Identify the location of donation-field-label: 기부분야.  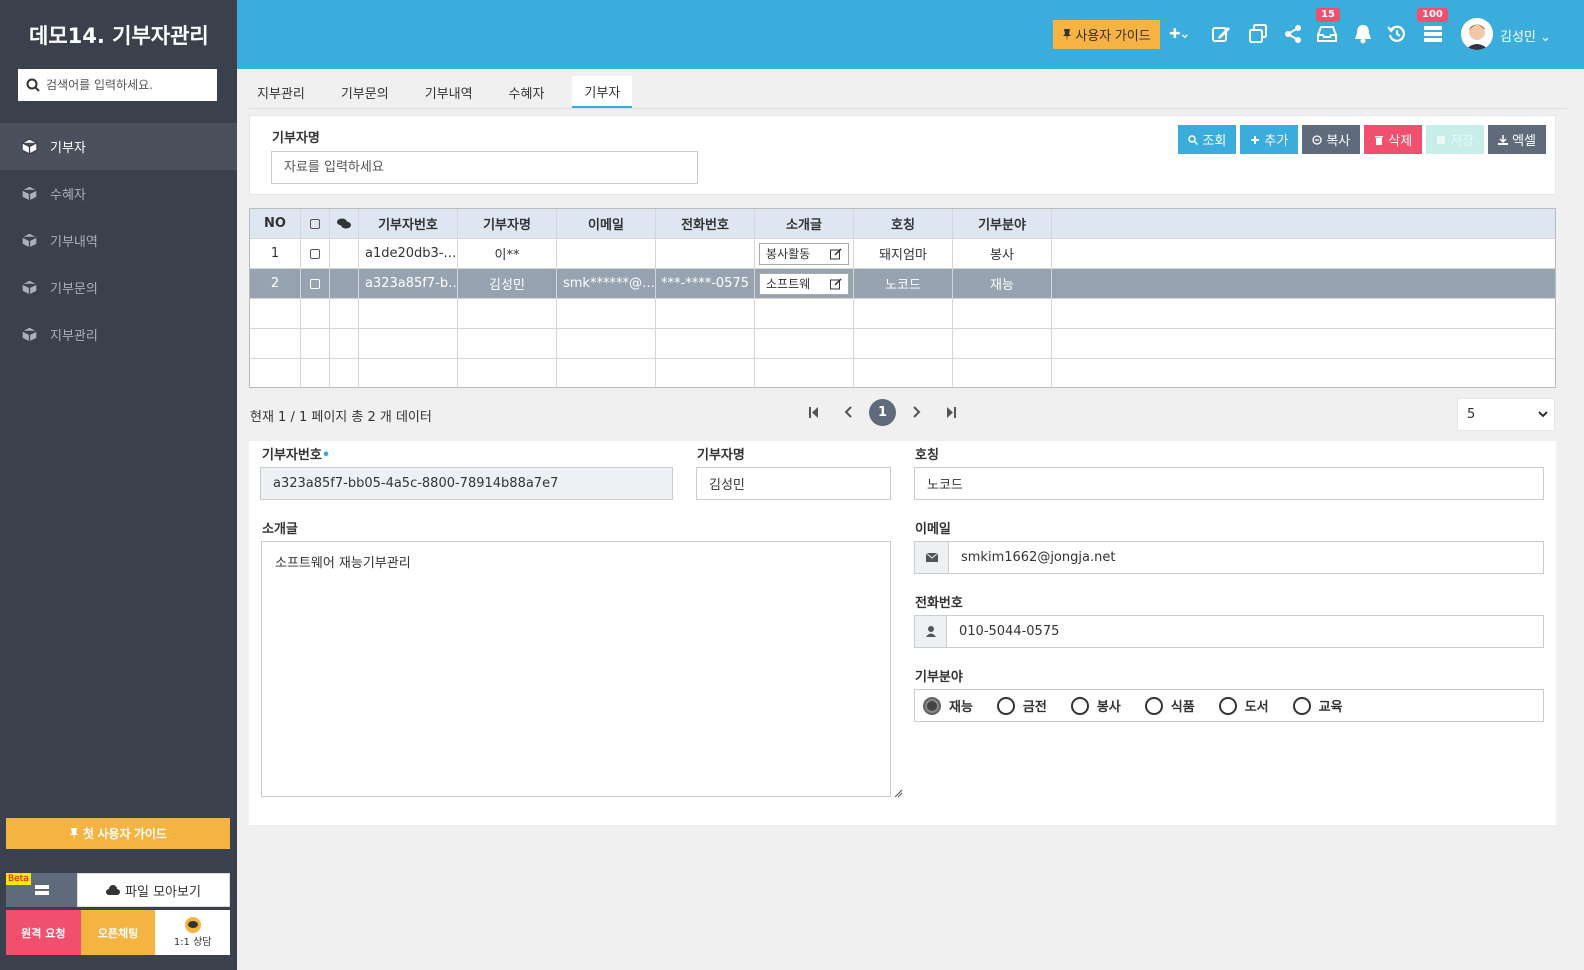
(939, 677).